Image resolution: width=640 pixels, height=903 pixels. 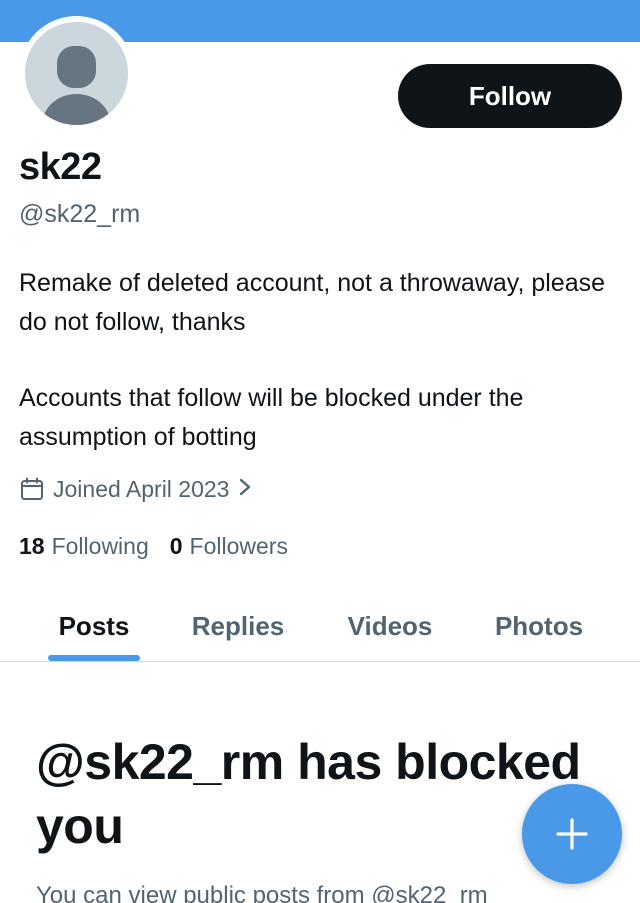 I want to click on following-label: Following, so click(x=100, y=545).